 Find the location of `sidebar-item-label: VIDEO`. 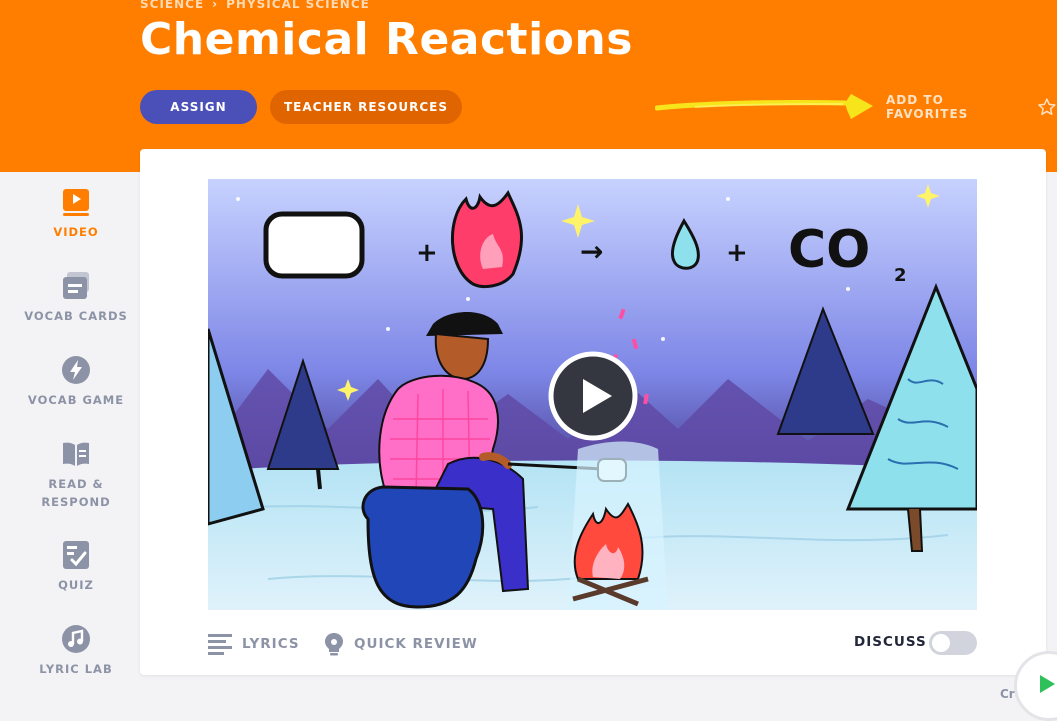

sidebar-item-label: VIDEO is located at coordinates (76, 232).